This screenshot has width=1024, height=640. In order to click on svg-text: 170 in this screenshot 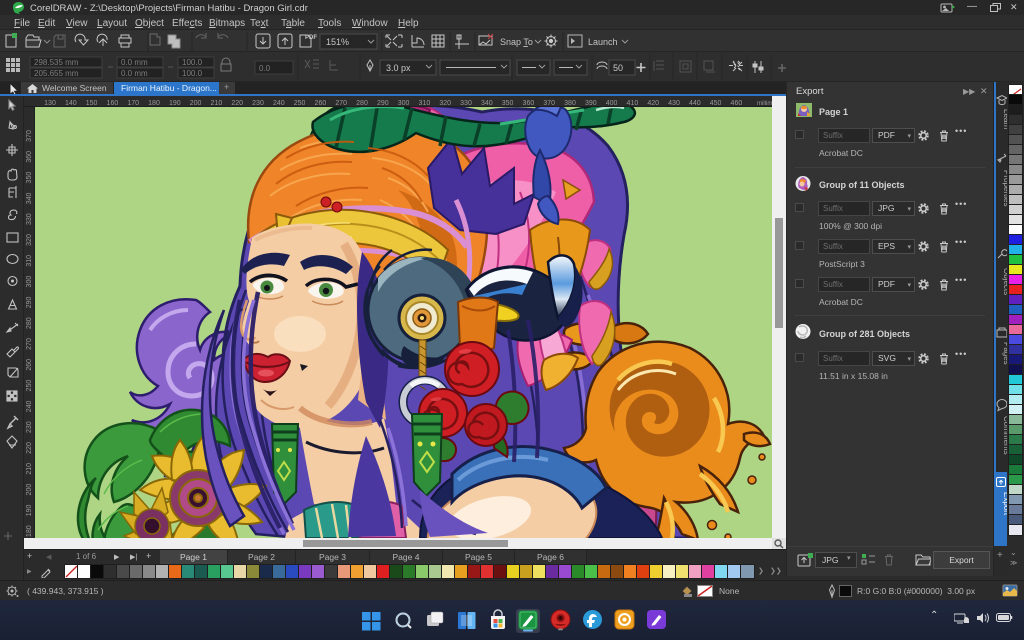, I will do `click(133, 103)`.